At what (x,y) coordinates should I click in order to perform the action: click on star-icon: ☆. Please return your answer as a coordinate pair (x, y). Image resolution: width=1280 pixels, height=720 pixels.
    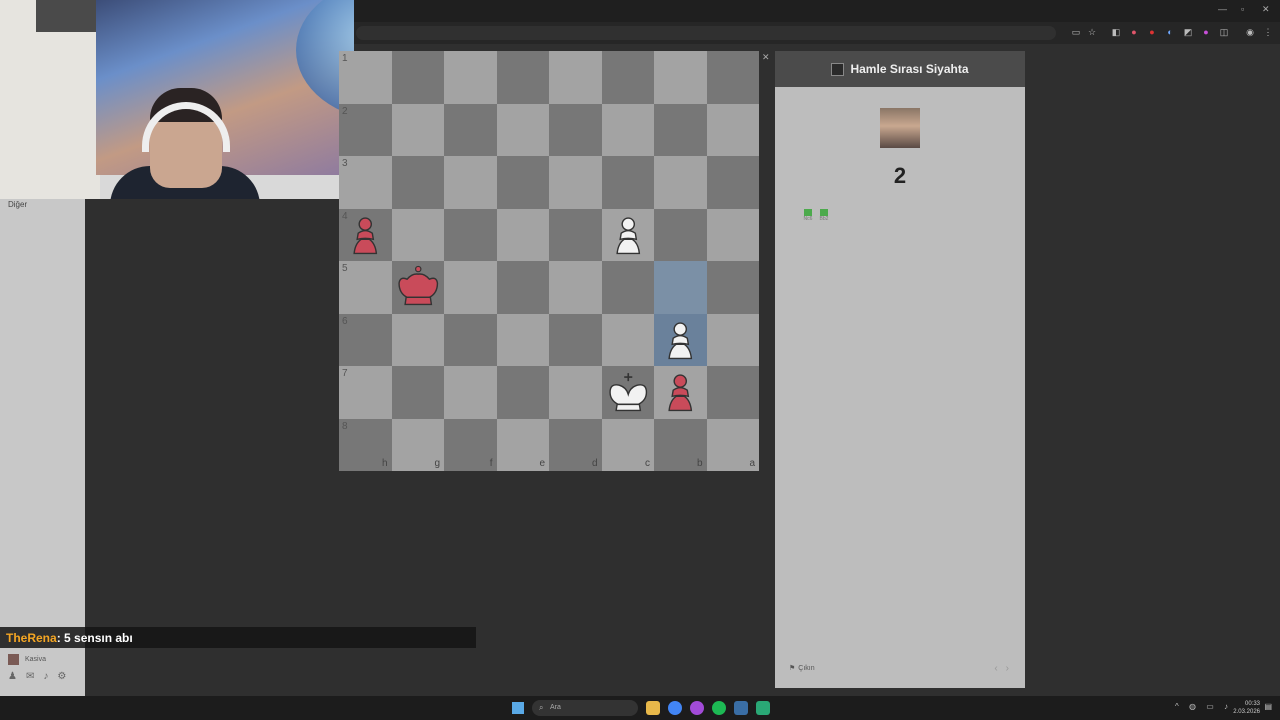
    Looking at the image, I should click on (1092, 32).